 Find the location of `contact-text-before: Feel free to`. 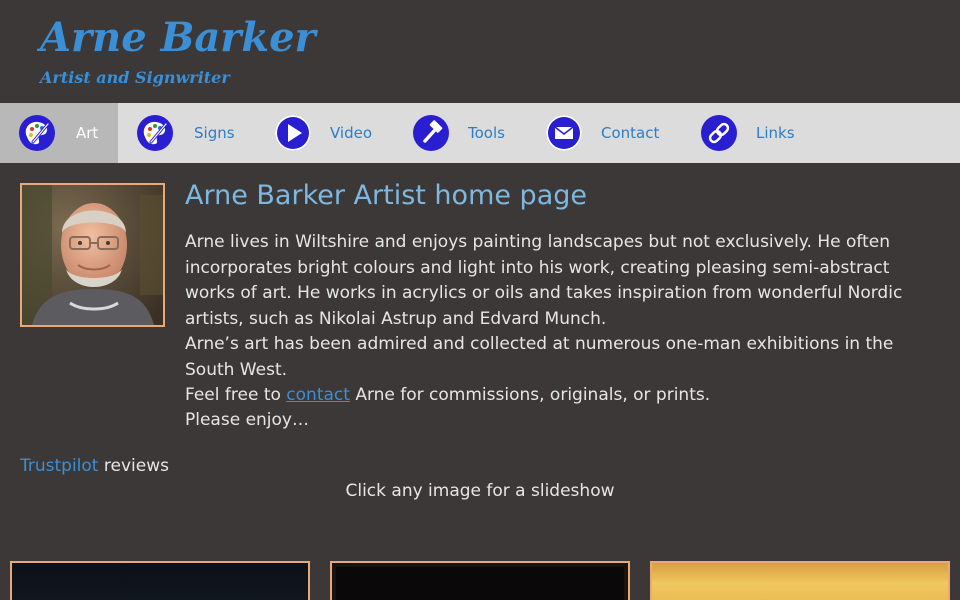

contact-text-before: Feel free to is located at coordinates (236, 395).